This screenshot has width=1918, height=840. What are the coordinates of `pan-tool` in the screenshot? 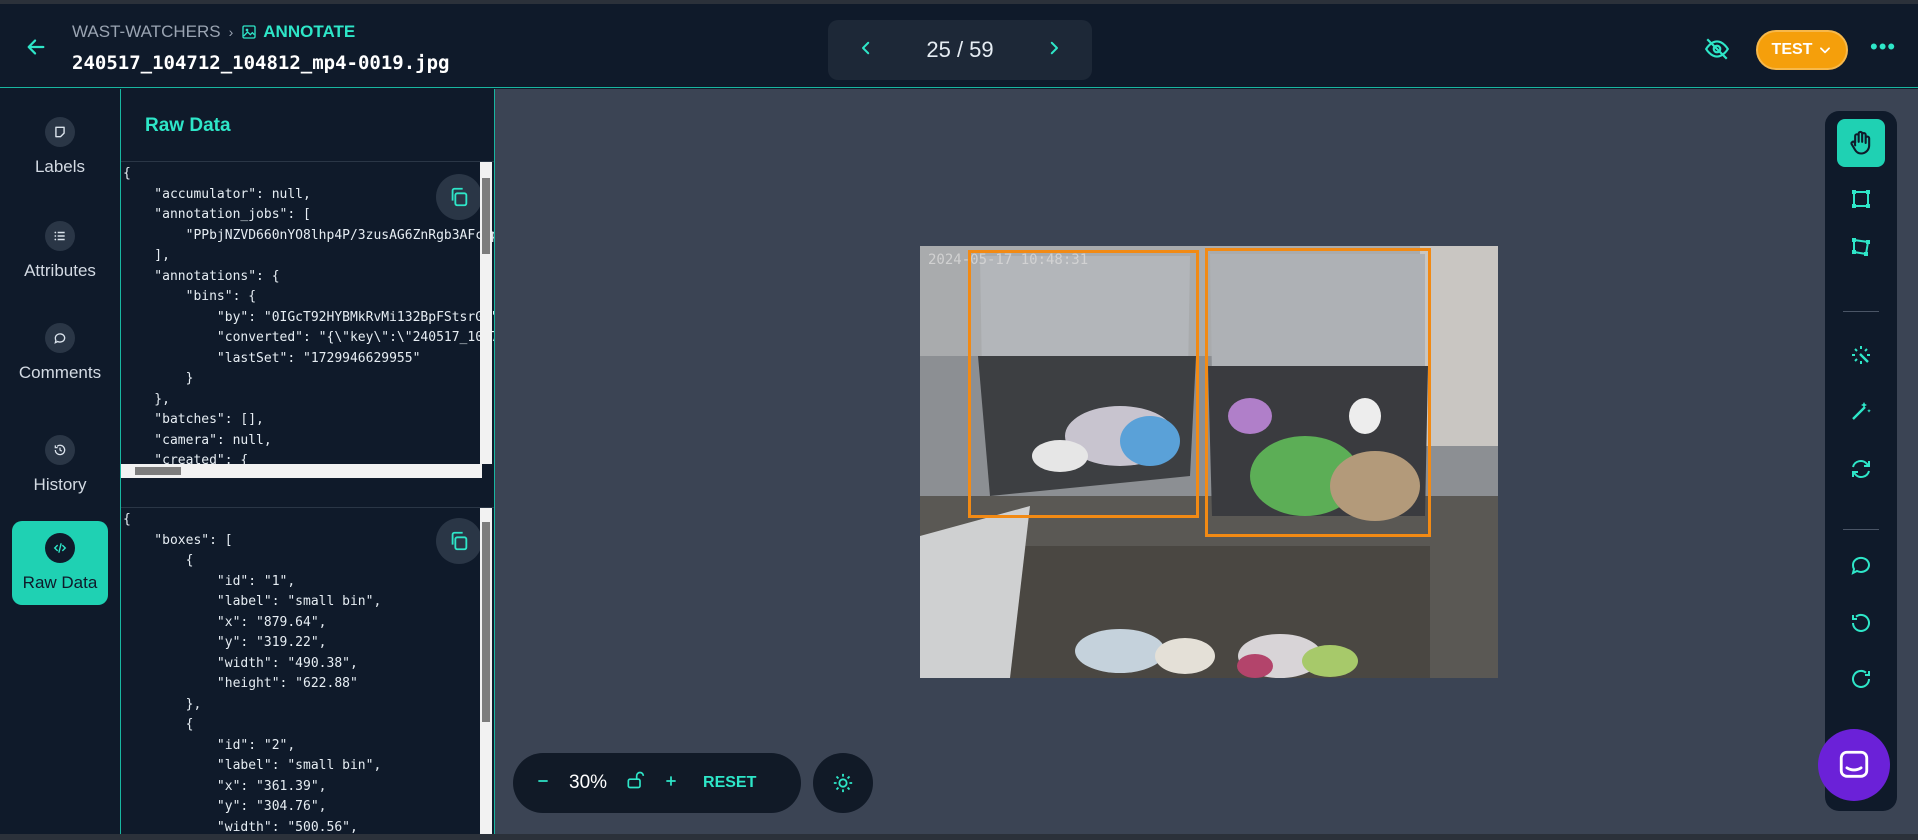 It's located at (1861, 143).